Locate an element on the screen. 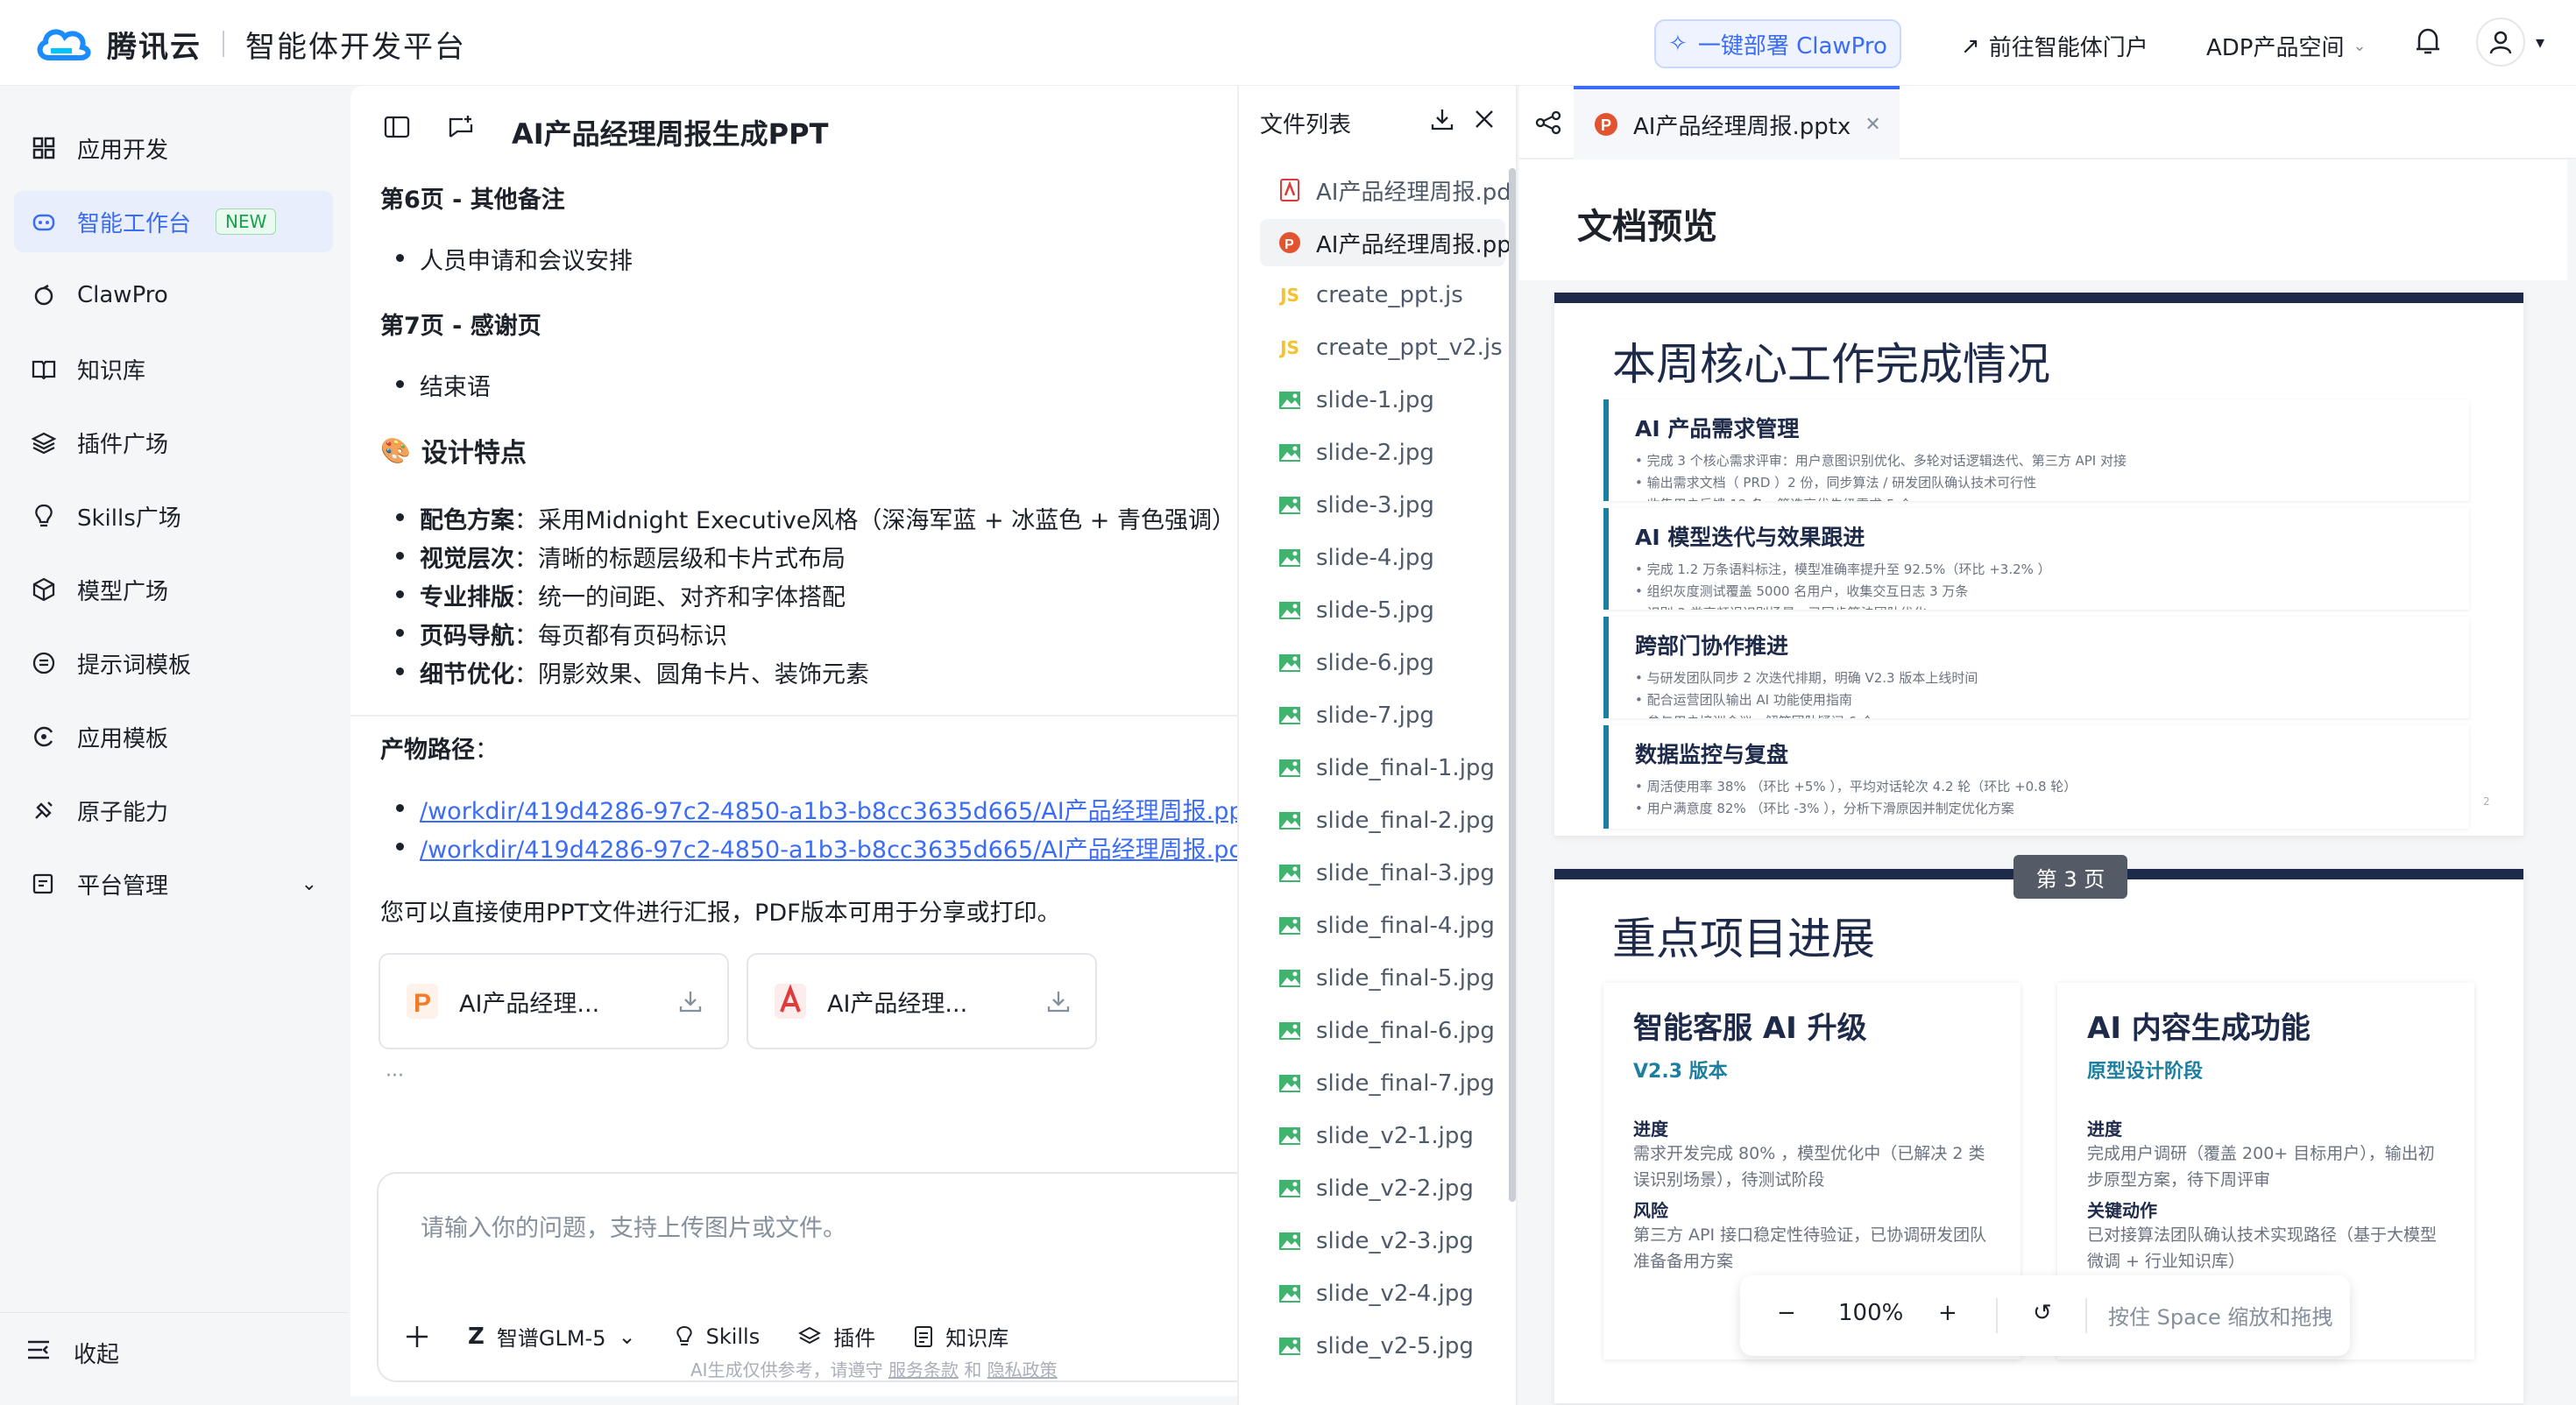 The width and height of the screenshot is (2576, 1405). model-selector: Z 智谱GLM-5 ⌄ is located at coordinates (552, 1337).